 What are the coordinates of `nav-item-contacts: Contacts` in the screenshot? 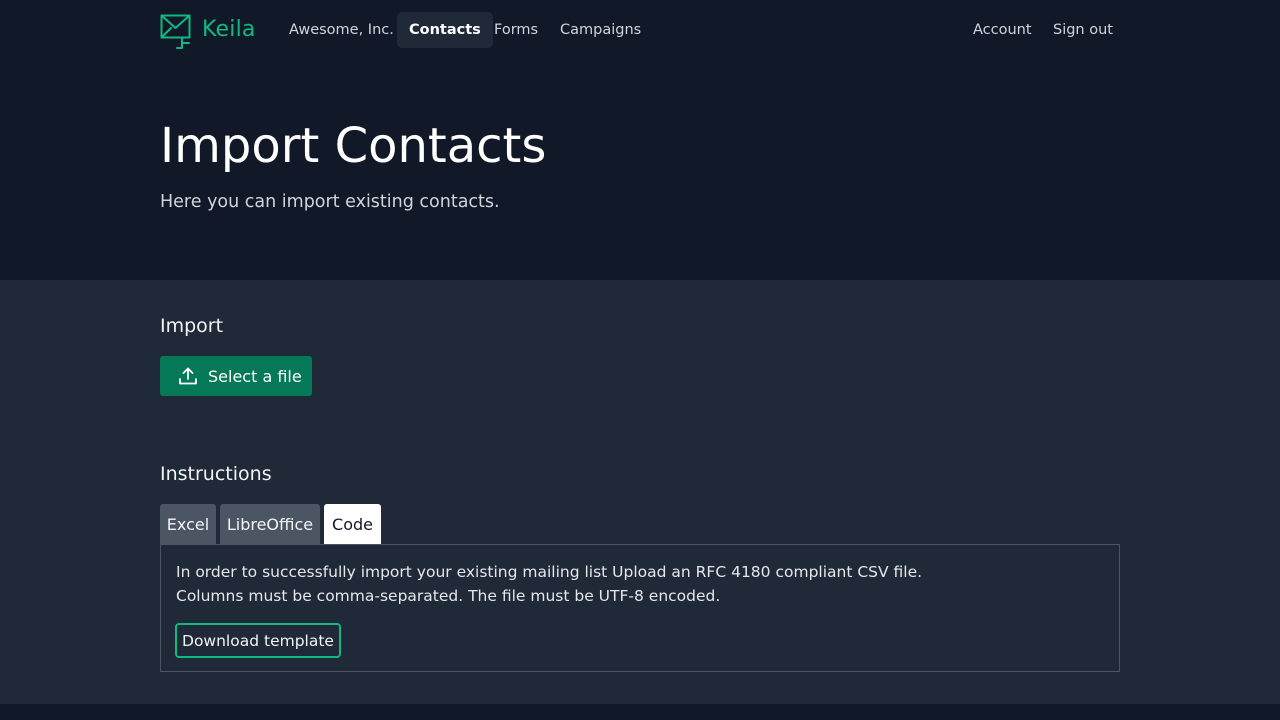 It's located at (445, 30).